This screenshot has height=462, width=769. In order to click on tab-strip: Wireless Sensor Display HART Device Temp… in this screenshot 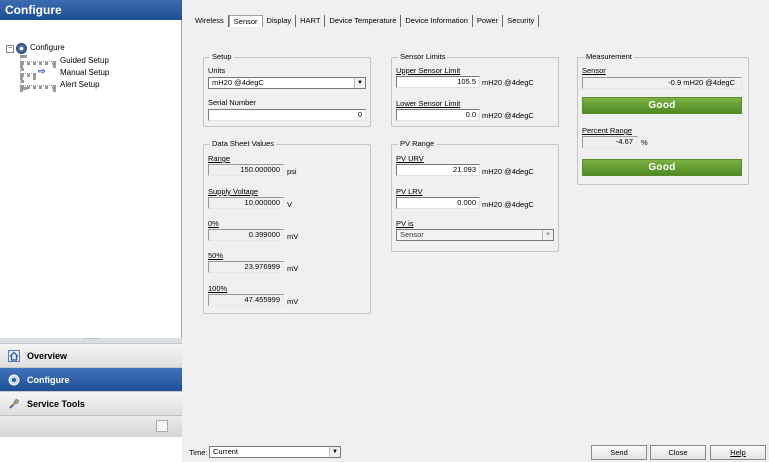, I will do `click(365, 21)`.